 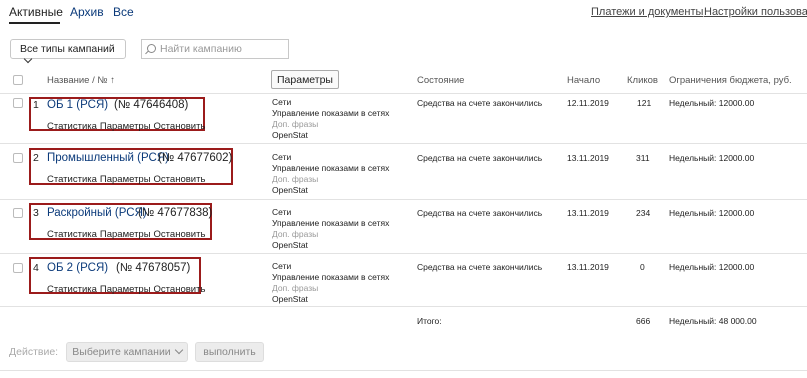 I want to click on payments-link: Платежи и документы, so click(x=647, y=12).